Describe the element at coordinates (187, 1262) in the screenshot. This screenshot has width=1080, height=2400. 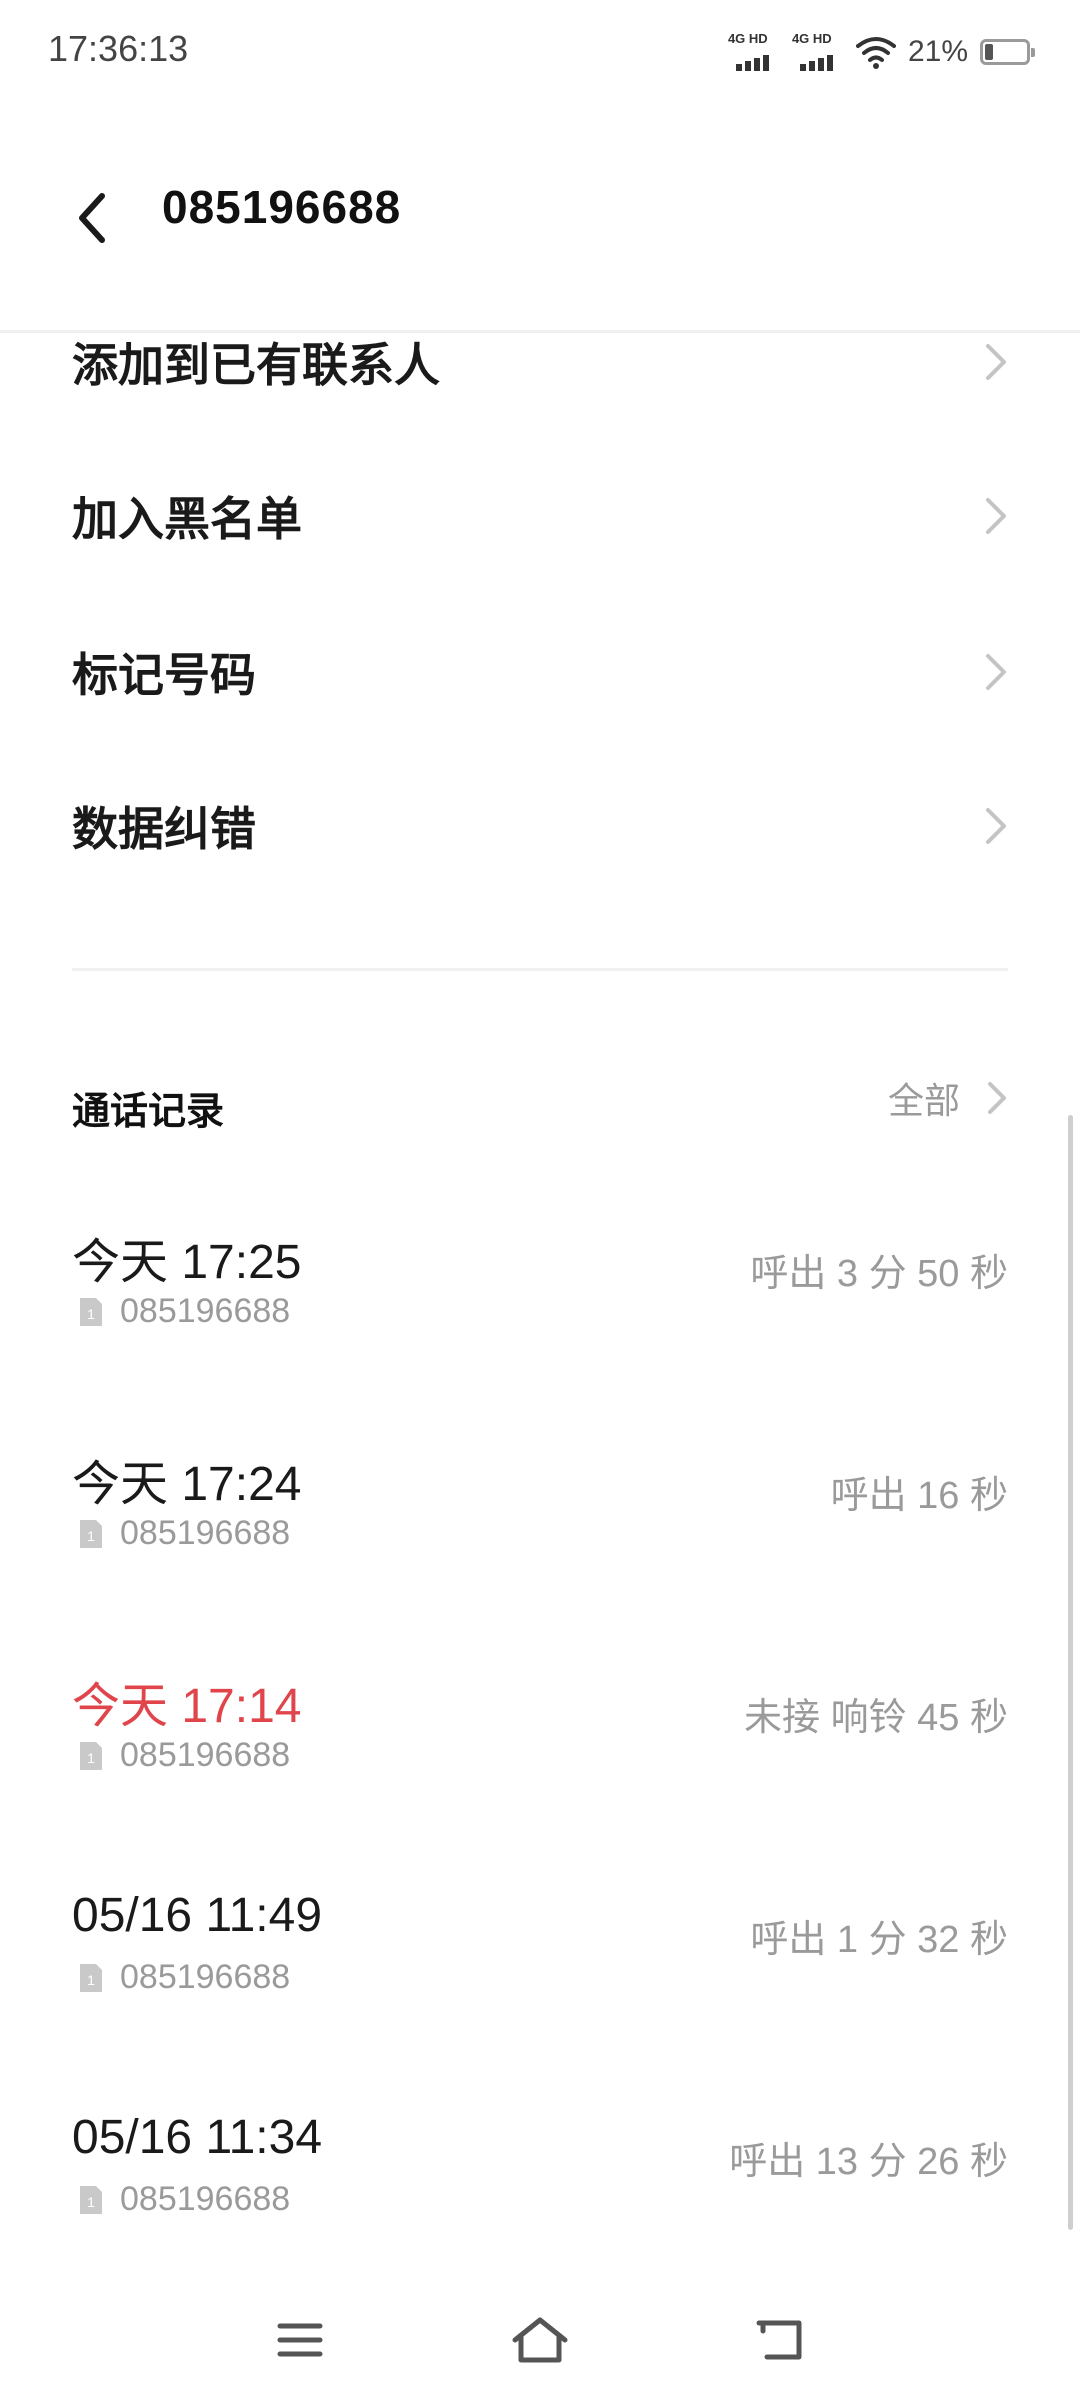
I see `call-time: 今天 17:25` at that location.